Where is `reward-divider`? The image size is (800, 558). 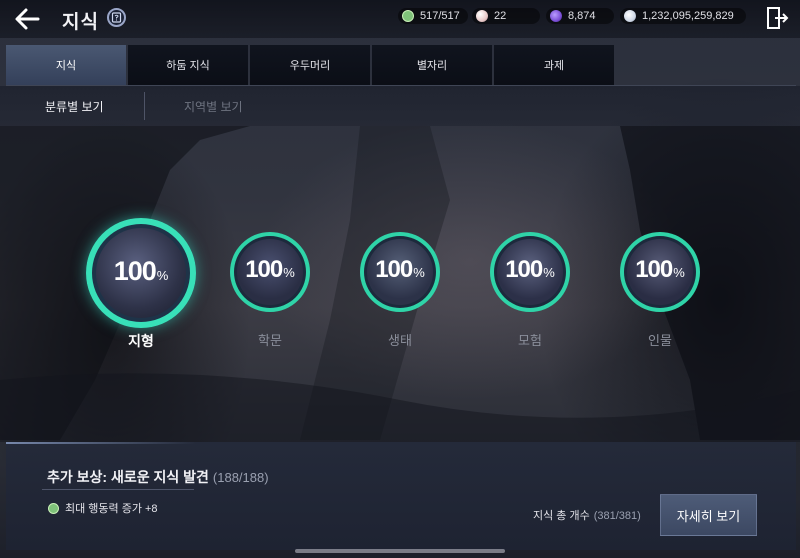
reward-divider is located at coordinates (118, 489).